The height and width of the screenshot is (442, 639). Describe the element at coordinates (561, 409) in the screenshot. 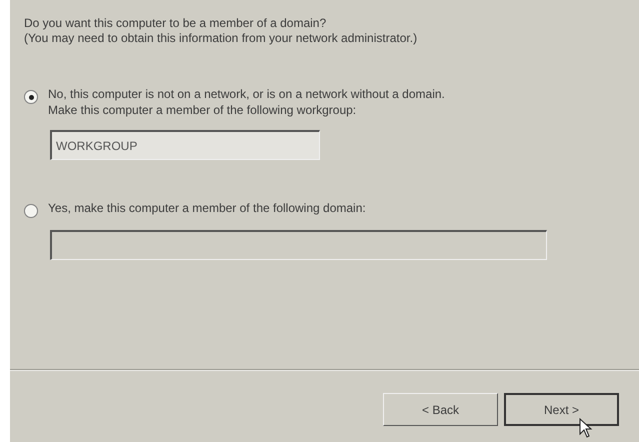

I see `next-button: Next >` at that location.